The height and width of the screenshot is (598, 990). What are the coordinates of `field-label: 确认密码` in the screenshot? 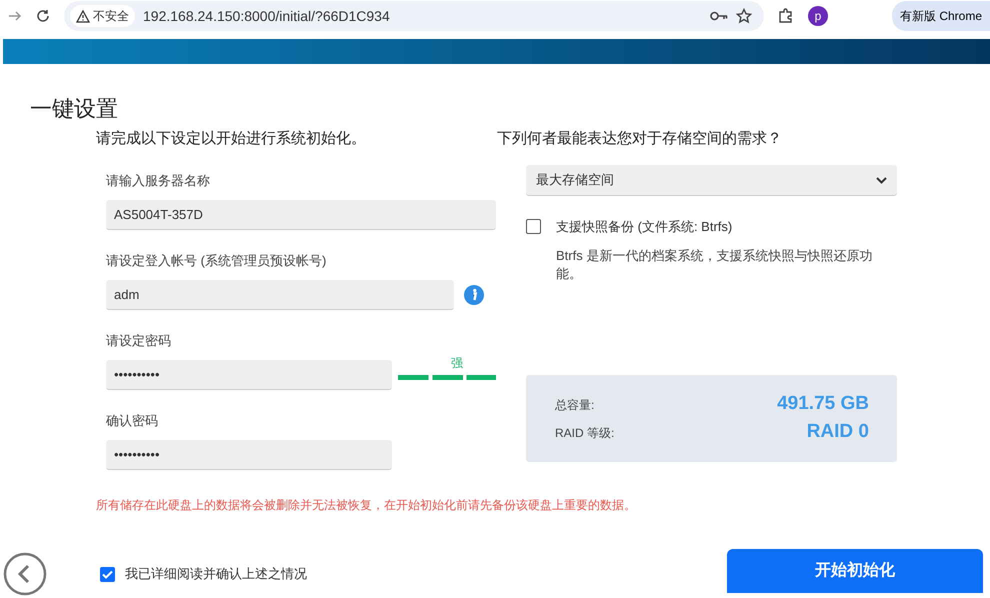 It's located at (132, 421).